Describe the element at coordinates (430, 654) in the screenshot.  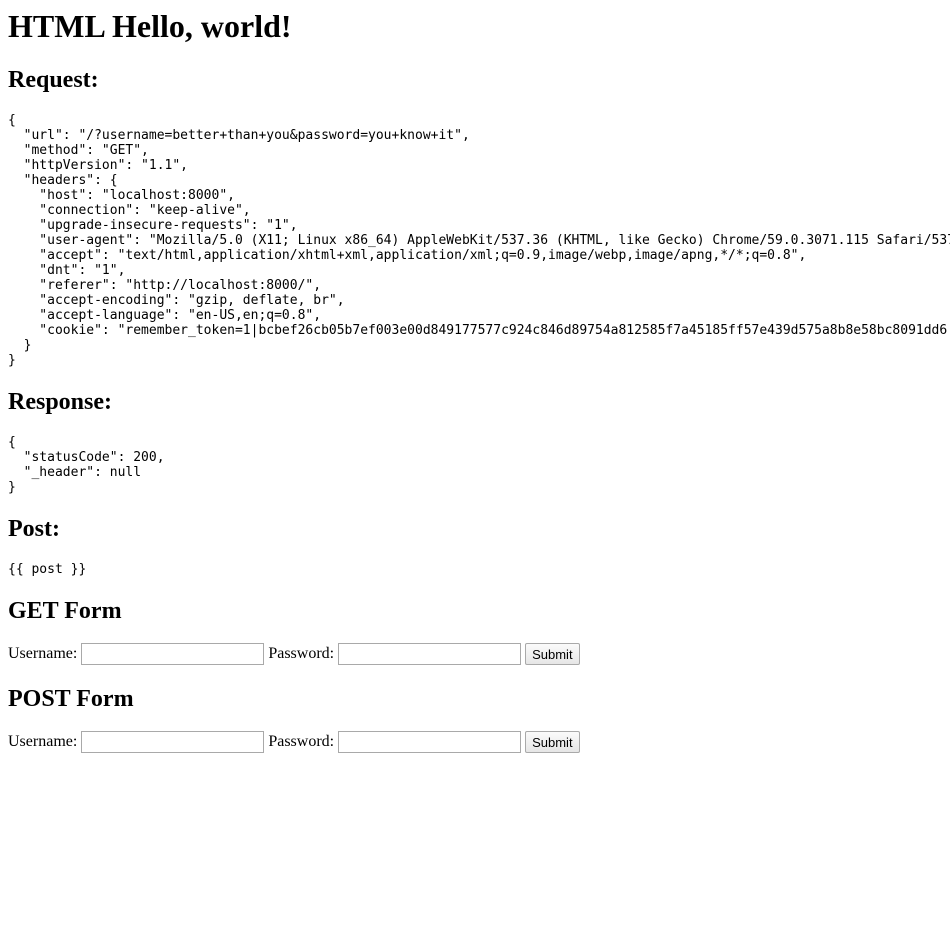
I see `get-password-input` at that location.